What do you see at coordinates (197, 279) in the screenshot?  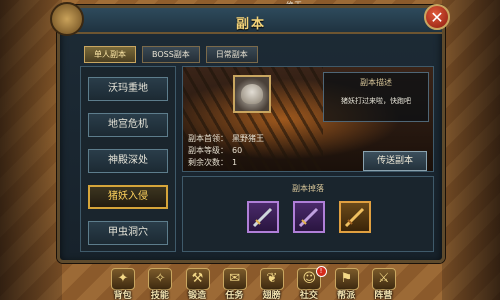 I see `forge-icon: ⚒` at bounding box center [197, 279].